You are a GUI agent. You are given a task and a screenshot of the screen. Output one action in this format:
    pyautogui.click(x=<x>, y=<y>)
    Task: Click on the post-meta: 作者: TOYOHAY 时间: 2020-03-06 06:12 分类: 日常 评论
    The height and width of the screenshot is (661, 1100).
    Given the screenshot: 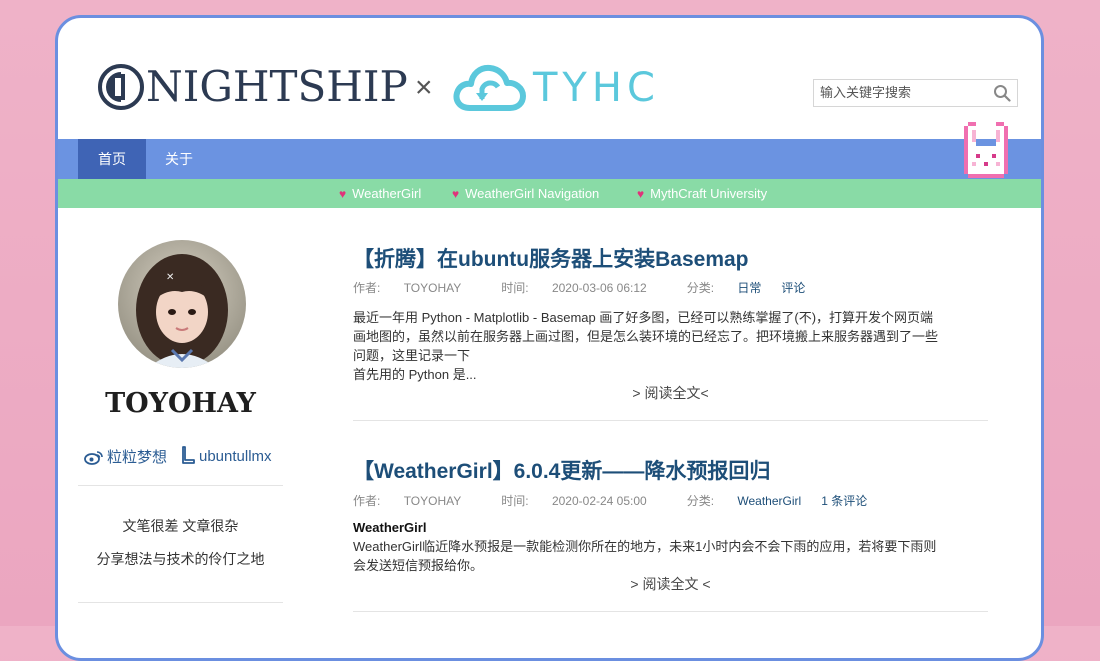 What is the action you would take?
    pyautogui.click(x=579, y=287)
    